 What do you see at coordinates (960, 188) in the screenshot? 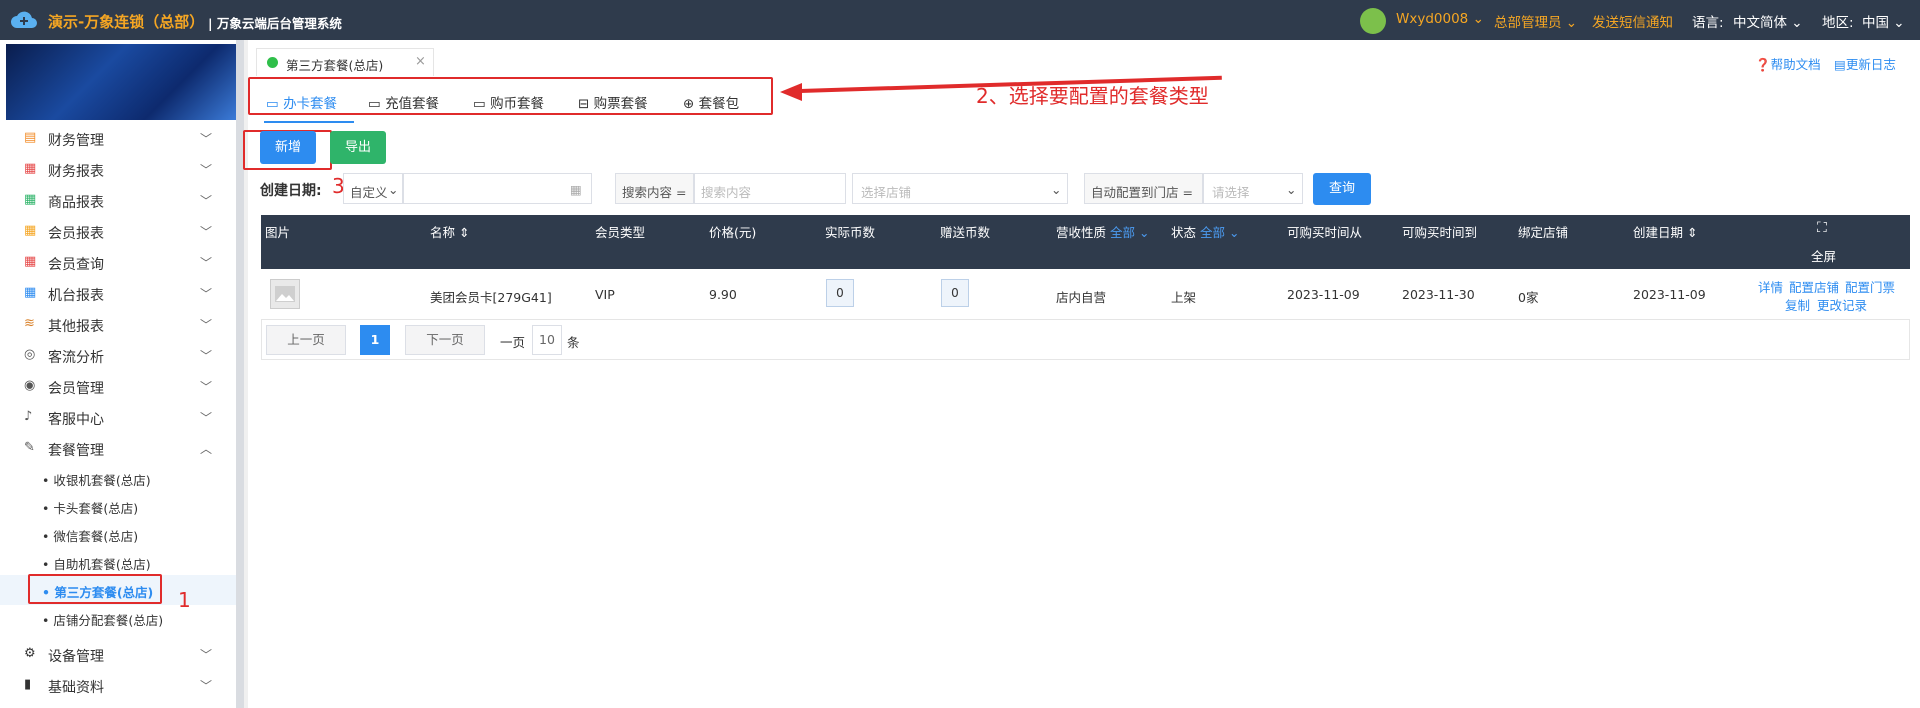
I see `store-select: 选择店铺 ⌄` at bounding box center [960, 188].